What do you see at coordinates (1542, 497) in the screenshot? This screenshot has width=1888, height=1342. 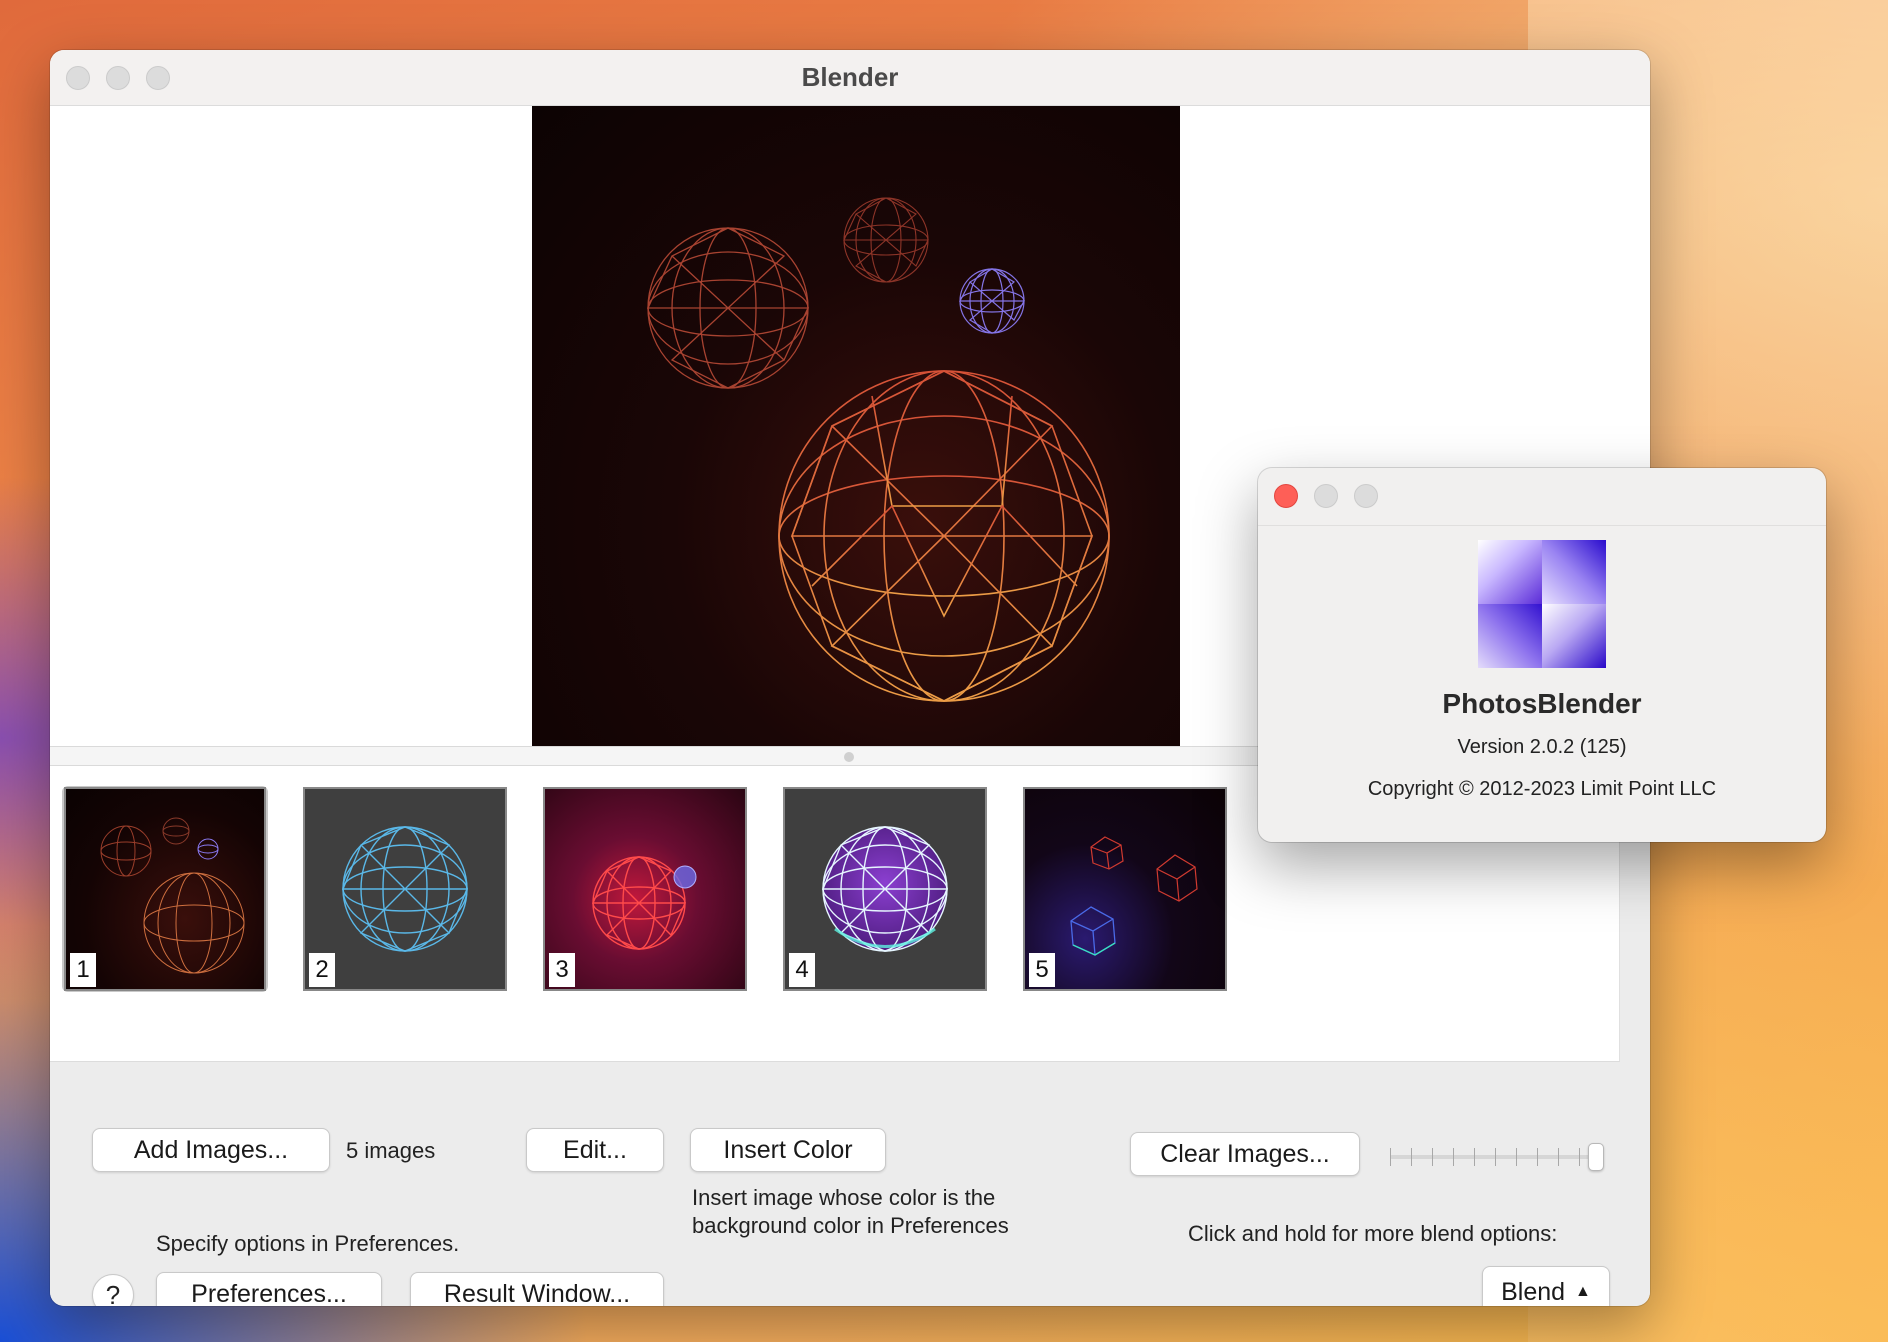 I see `about-titlebar` at bounding box center [1542, 497].